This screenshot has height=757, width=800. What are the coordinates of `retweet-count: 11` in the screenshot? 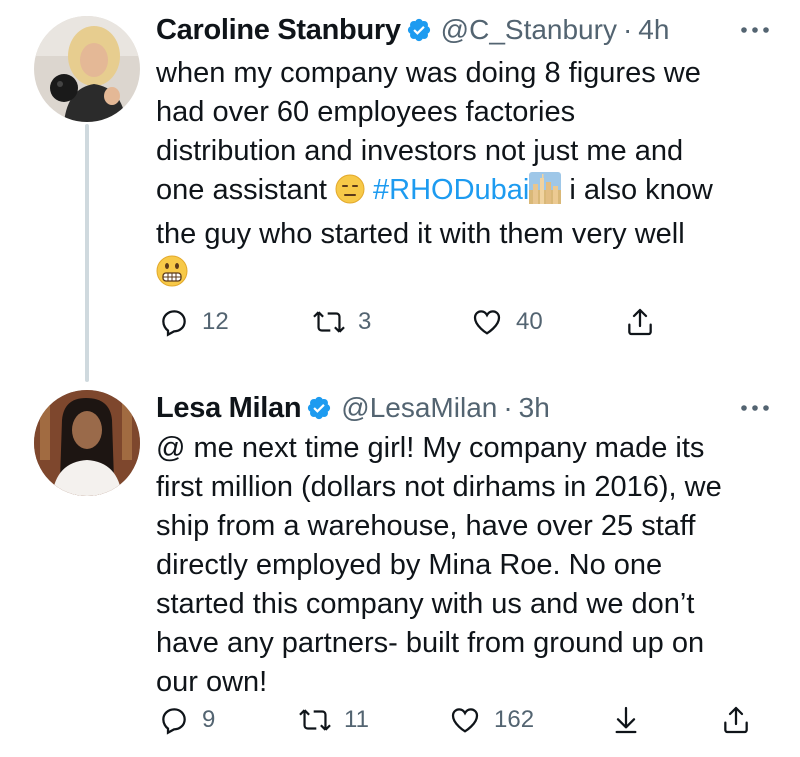 It's located at (356, 719).